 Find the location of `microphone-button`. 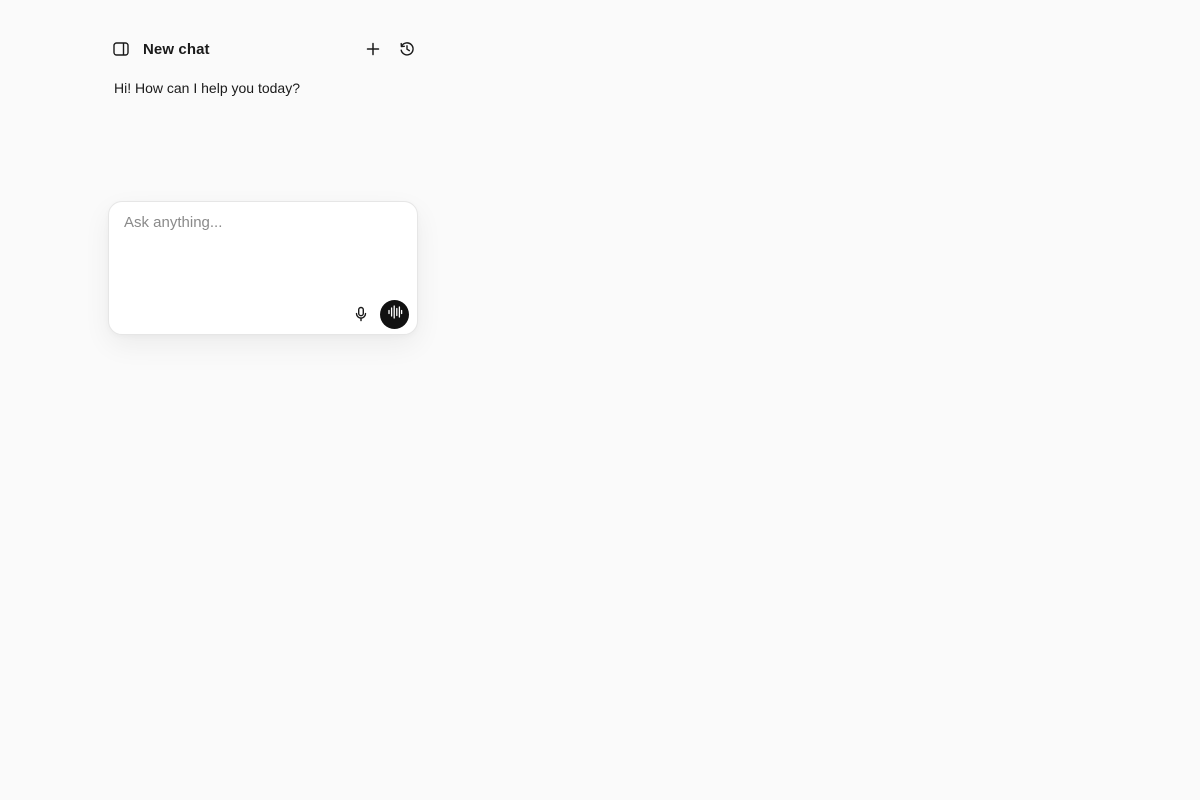

microphone-button is located at coordinates (361, 314).